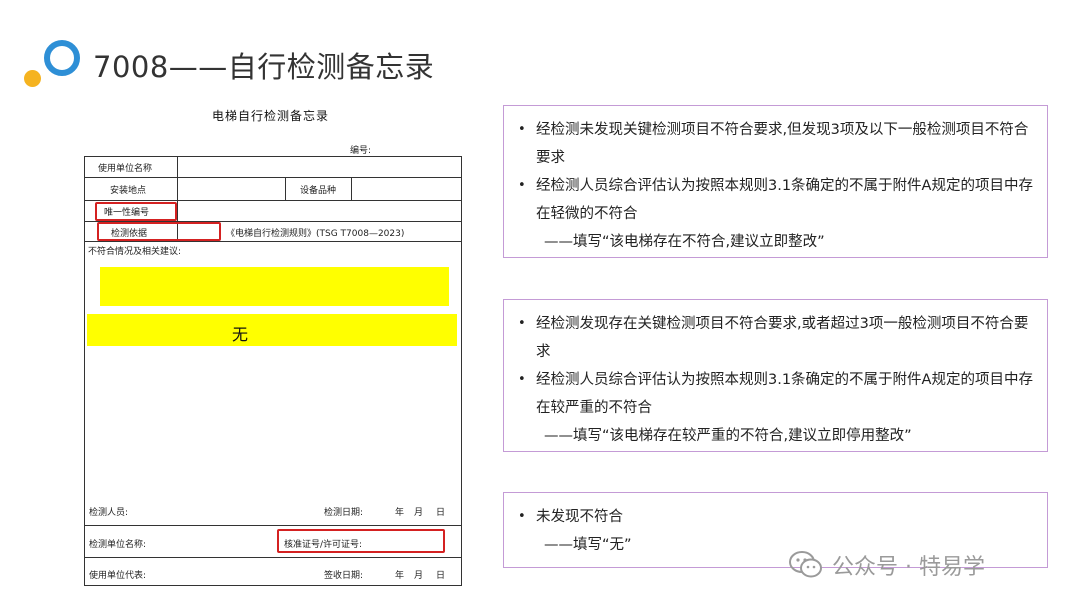 The image size is (1080, 607). I want to click on form-number-label: 编号:, so click(361, 151).